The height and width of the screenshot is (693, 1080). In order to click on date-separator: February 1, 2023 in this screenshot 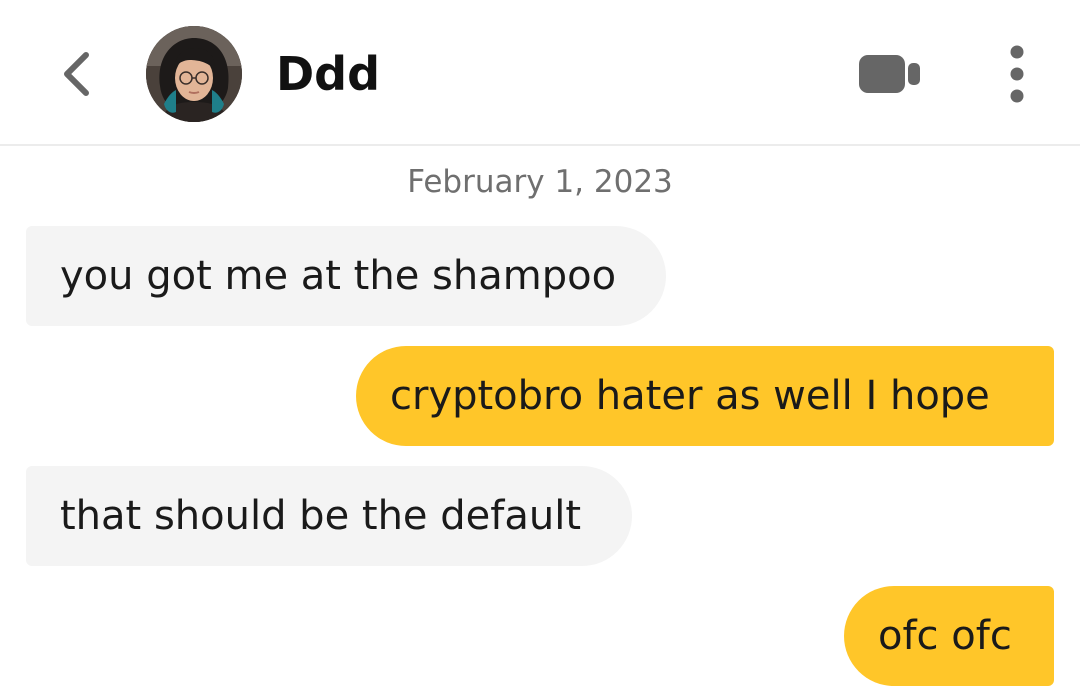, I will do `click(540, 182)`.